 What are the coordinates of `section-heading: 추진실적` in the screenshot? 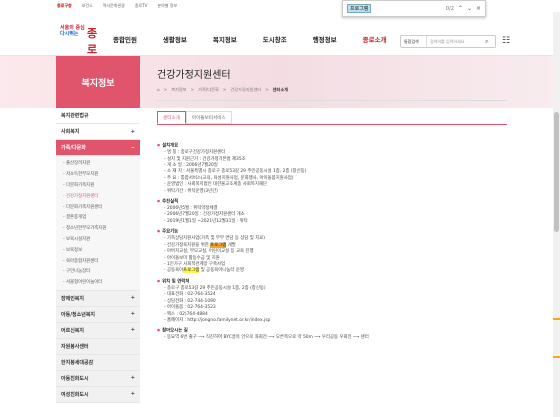 It's located at (332, 202).